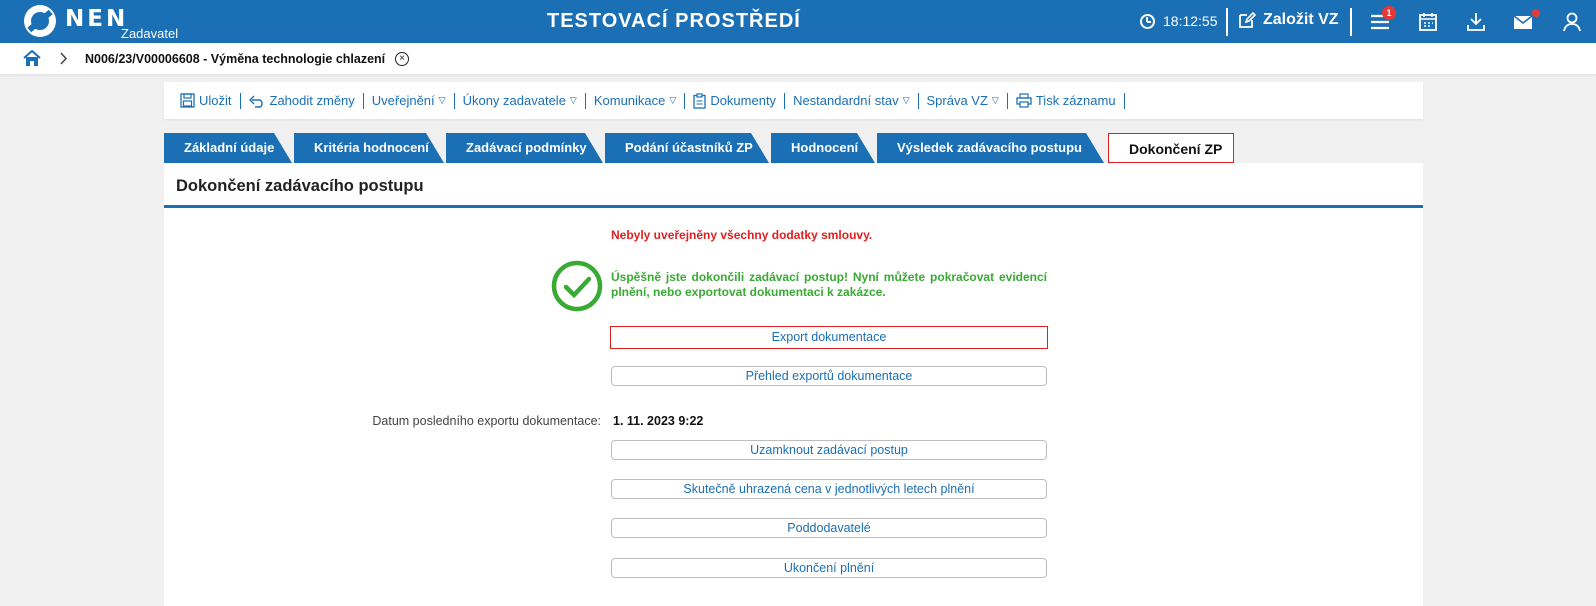 The width and height of the screenshot is (1596, 606). What do you see at coordinates (829, 568) in the screenshot?
I see `end-performance-button: Ukončení plnění` at bounding box center [829, 568].